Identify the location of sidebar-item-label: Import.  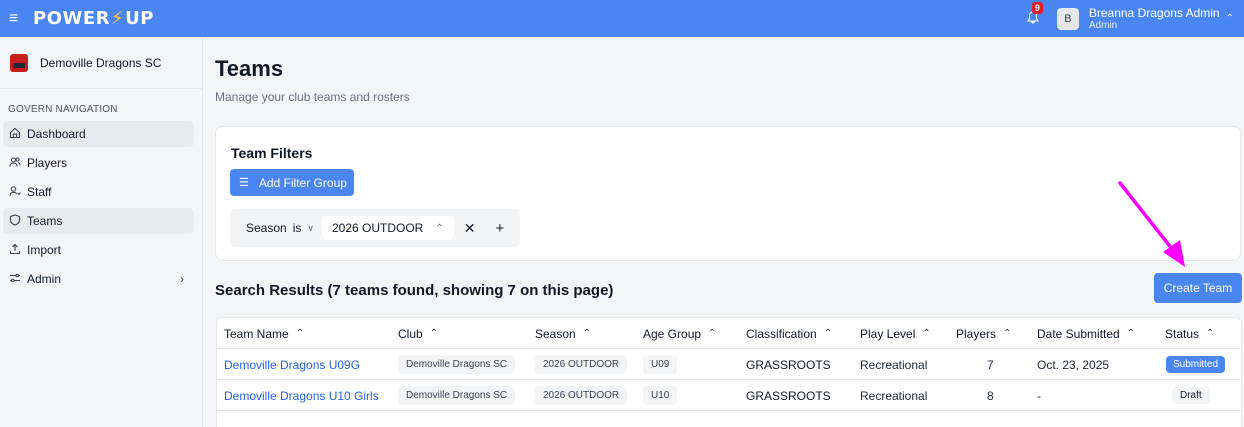
(44, 250).